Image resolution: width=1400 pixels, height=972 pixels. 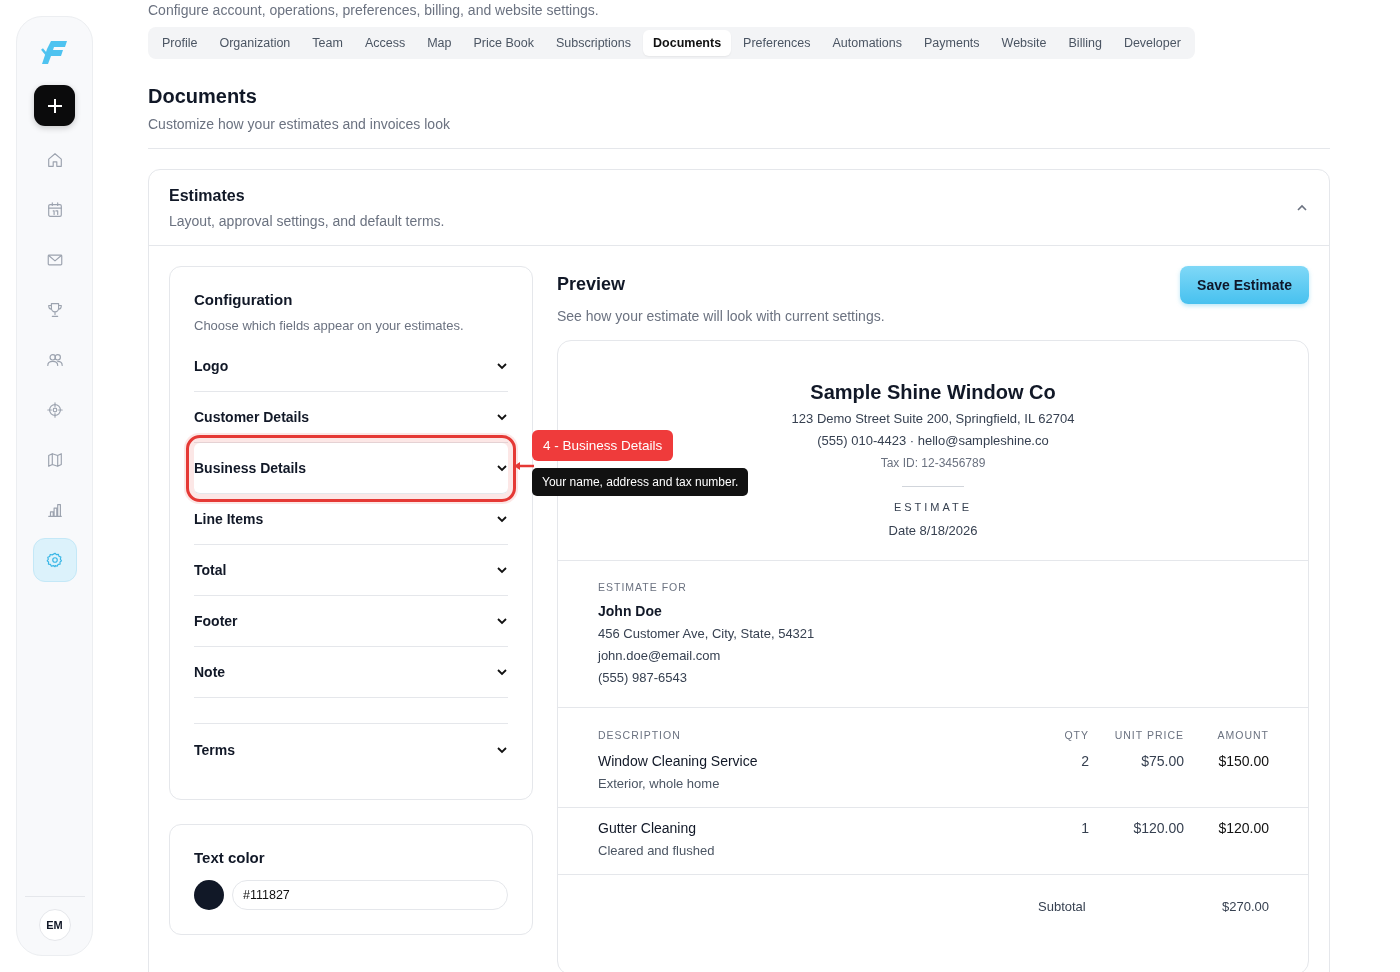 What do you see at coordinates (351, 417) in the screenshot?
I see `field-toggle-row: Customer Details` at bounding box center [351, 417].